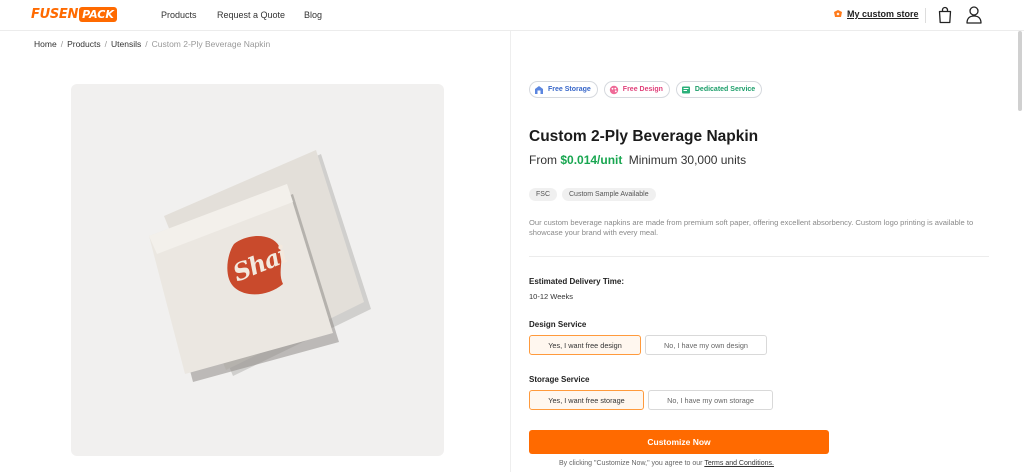  What do you see at coordinates (613, 89) in the screenshot?
I see `palette-icon` at bounding box center [613, 89].